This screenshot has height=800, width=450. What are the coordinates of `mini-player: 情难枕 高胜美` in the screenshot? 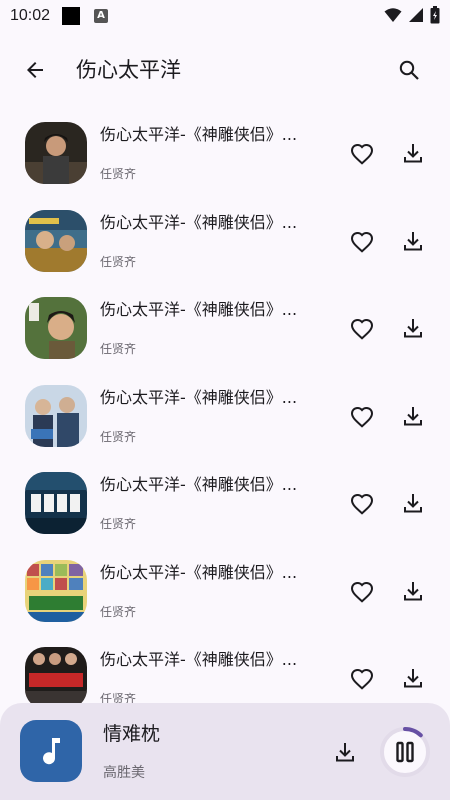 It's located at (225, 751).